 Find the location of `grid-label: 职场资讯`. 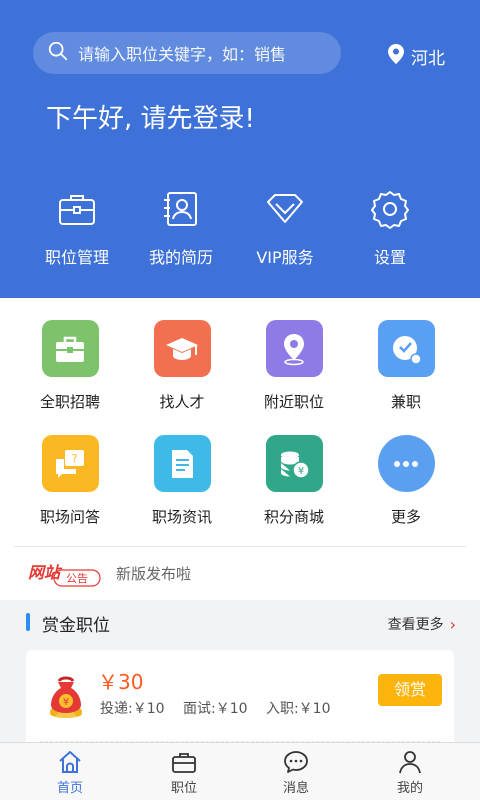

grid-label: 职场资讯 is located at coordinates (181, 517).